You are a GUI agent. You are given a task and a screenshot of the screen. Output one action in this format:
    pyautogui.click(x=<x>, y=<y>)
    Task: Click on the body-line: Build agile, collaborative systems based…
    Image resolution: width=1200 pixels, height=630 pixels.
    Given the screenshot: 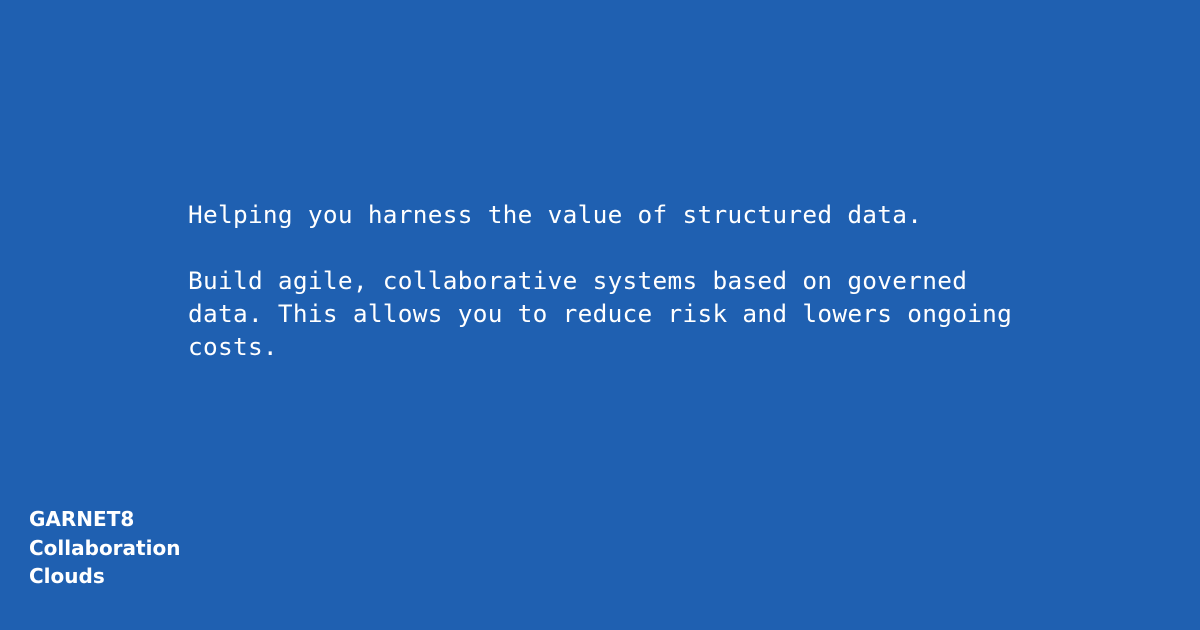 What is the action you would take?
    pyautogui.click(x=578, y=280)
    